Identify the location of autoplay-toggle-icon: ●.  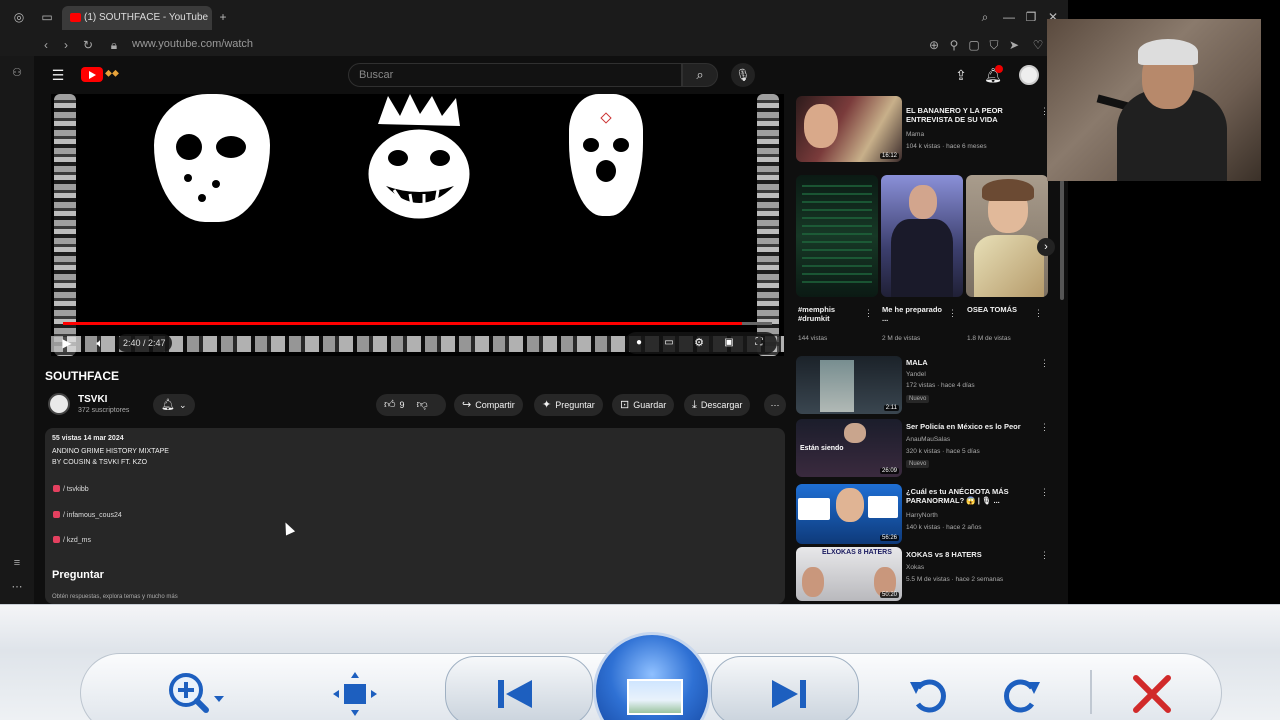
(639, 343).